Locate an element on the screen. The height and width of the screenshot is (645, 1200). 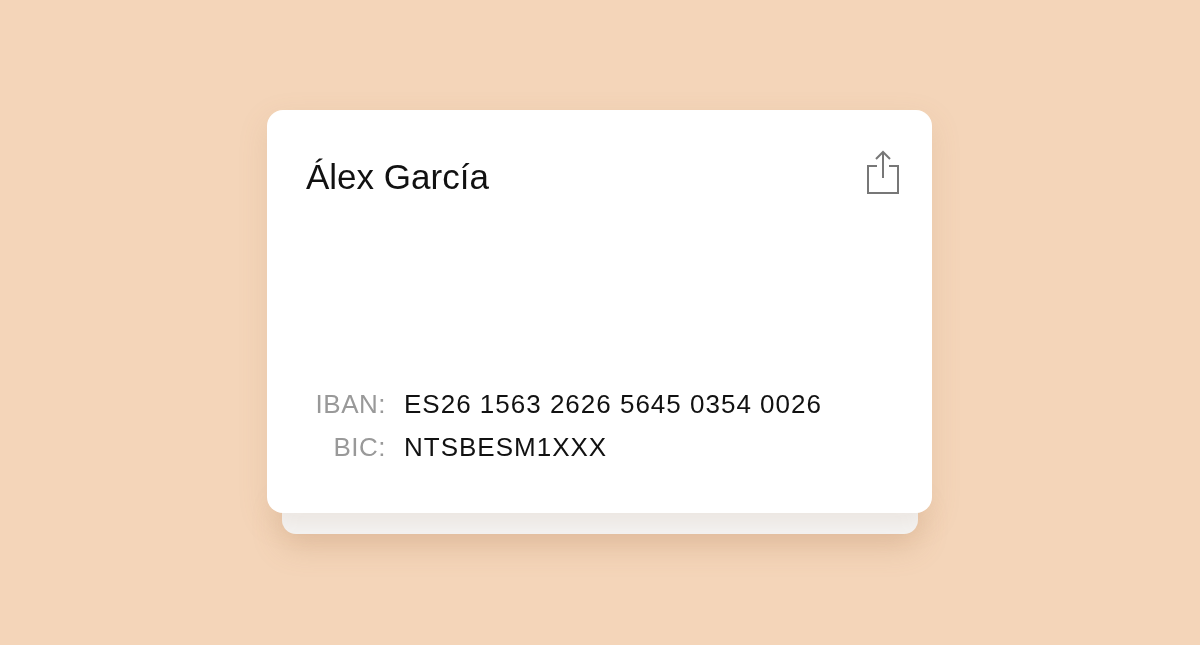
field-value: NTSBESM1XXX is located at coordinates (506, 447).